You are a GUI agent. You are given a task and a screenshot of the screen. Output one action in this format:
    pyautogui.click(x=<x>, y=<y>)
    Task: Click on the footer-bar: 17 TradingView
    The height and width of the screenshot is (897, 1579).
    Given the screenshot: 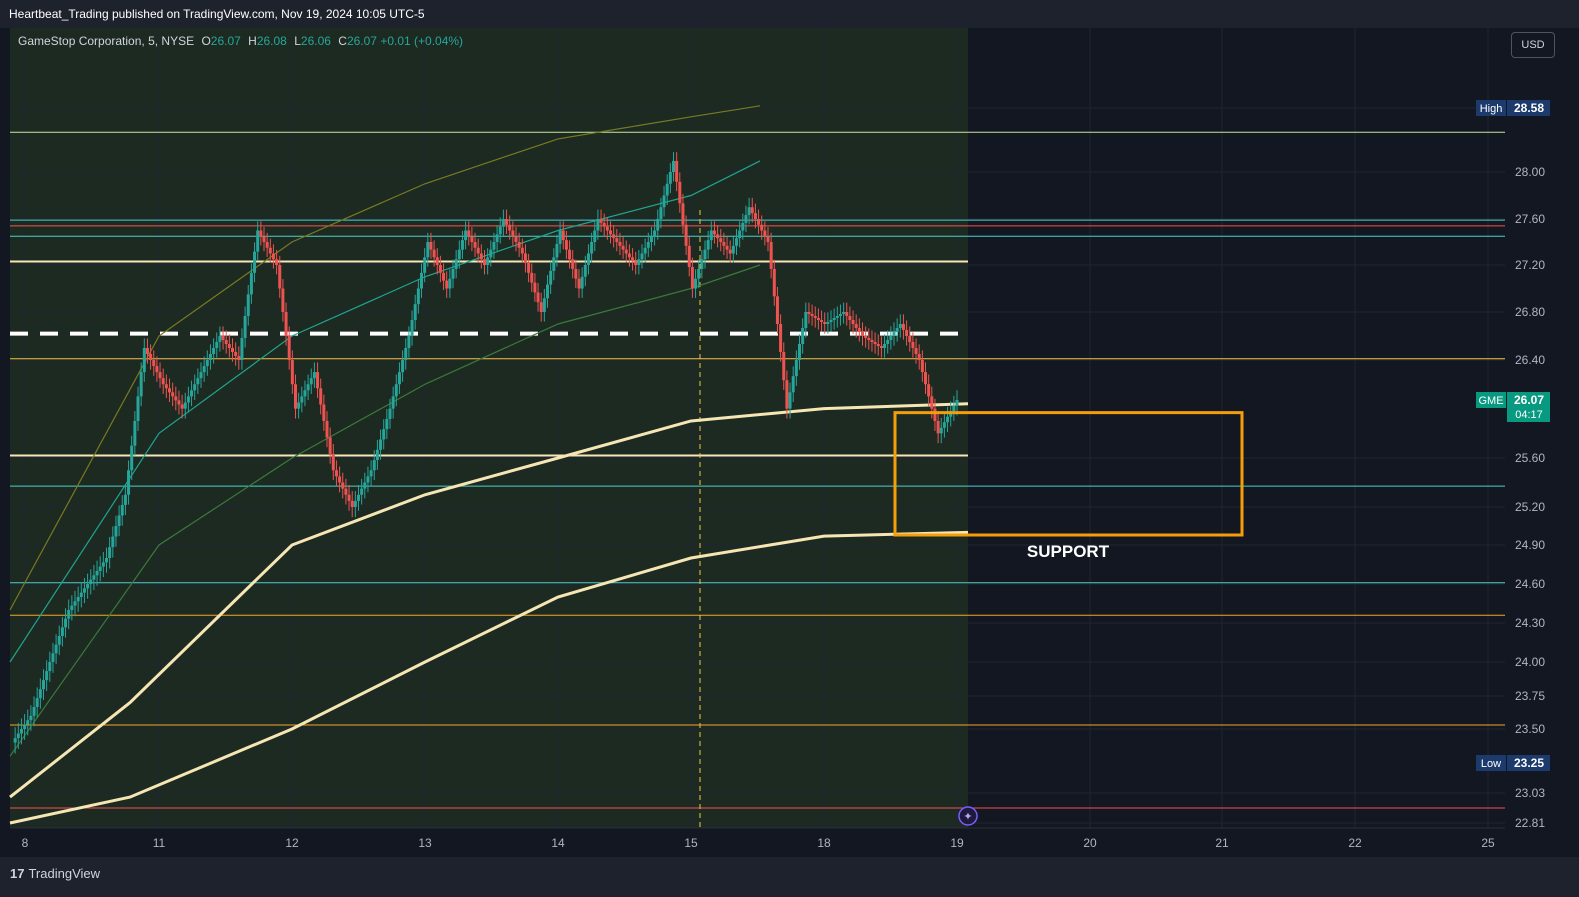 What is the action you would take?
    pyautogui.click(x=789, y=877)
    